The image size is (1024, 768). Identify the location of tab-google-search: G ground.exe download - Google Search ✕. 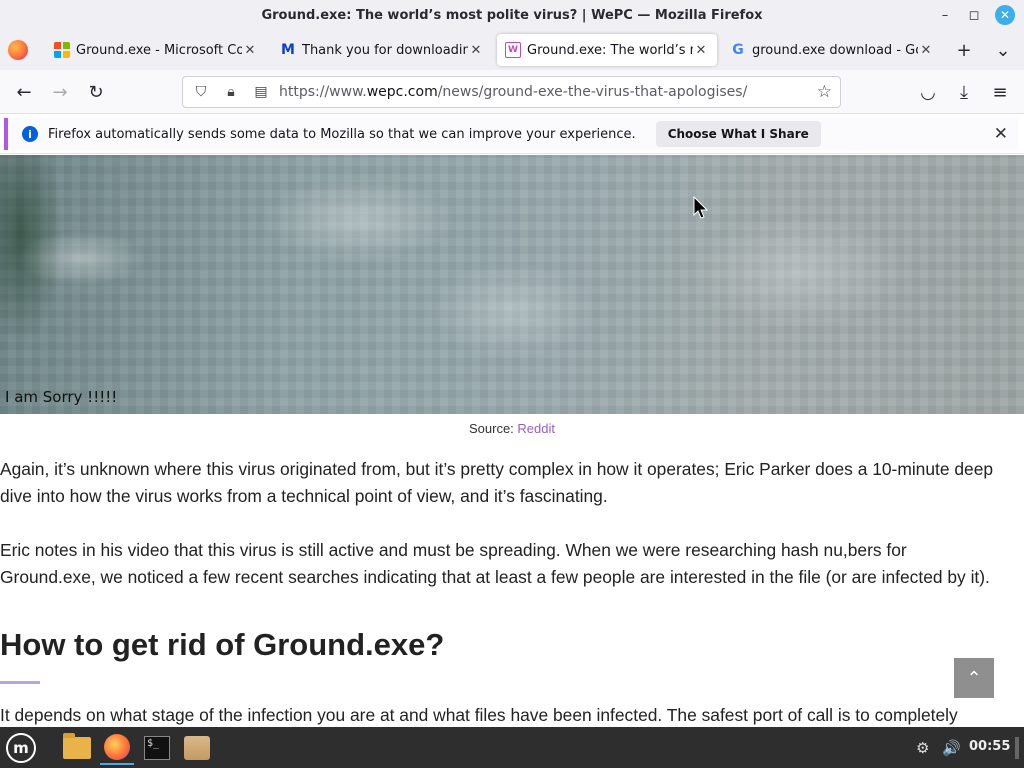
(832, 50).